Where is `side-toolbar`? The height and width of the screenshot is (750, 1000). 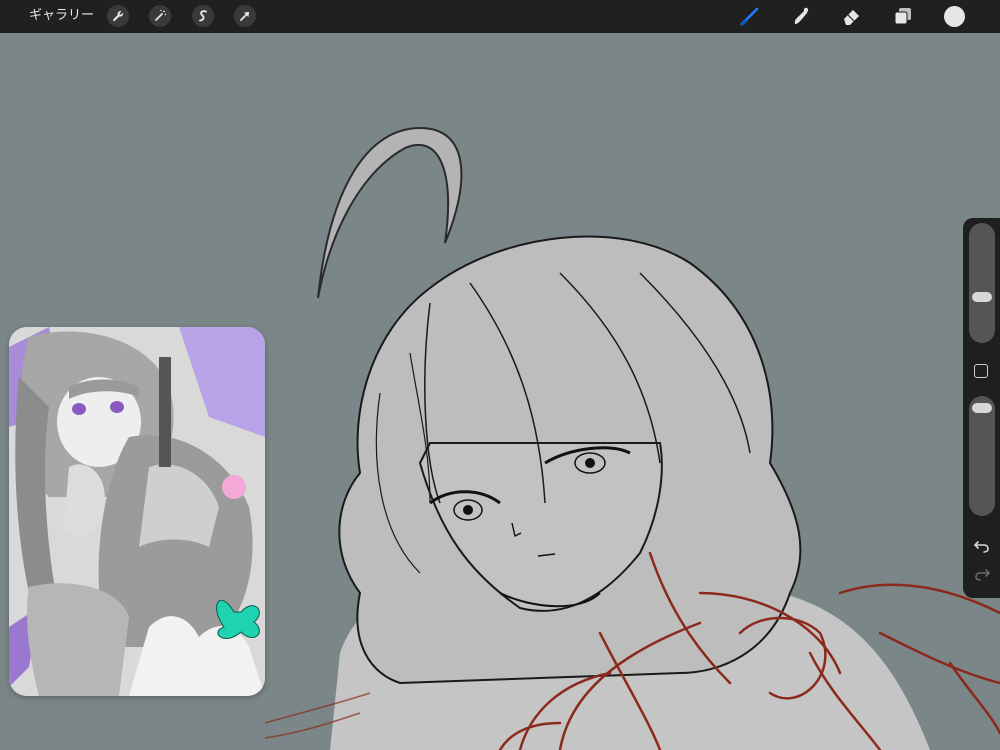
side-toolbar is located at coordinates (981, 408).